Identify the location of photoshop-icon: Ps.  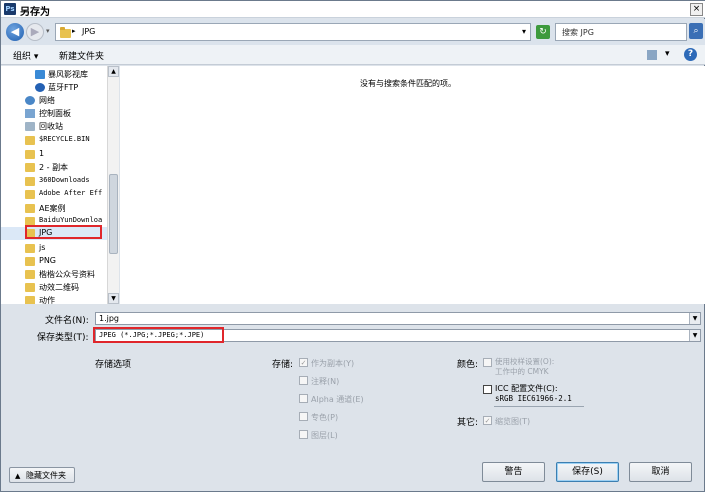
(10, 9).